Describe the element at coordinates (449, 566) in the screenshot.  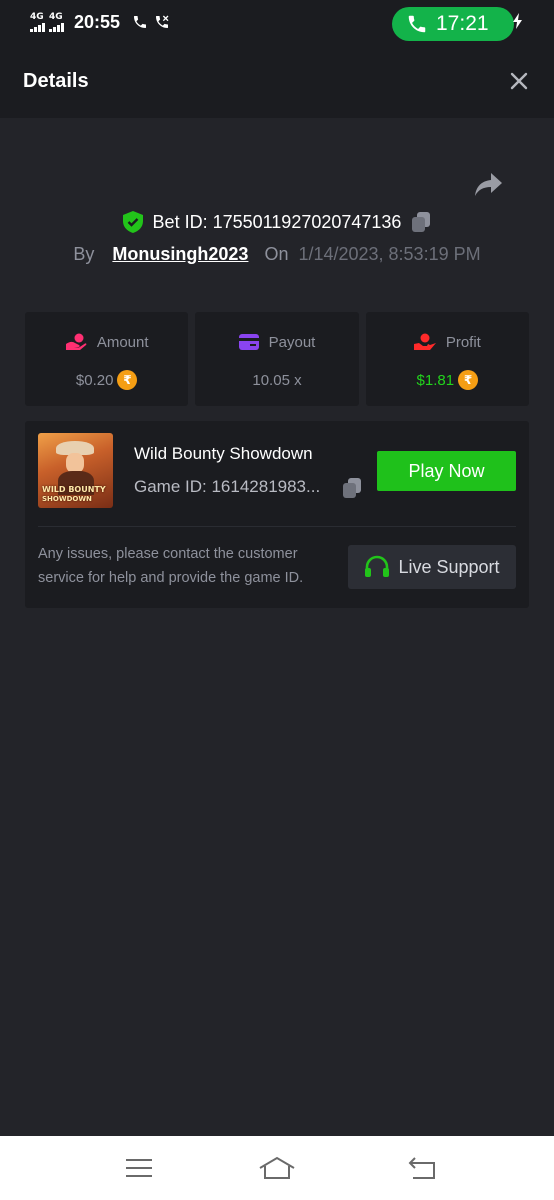
I see `live-support-label: Live Support` at that location.